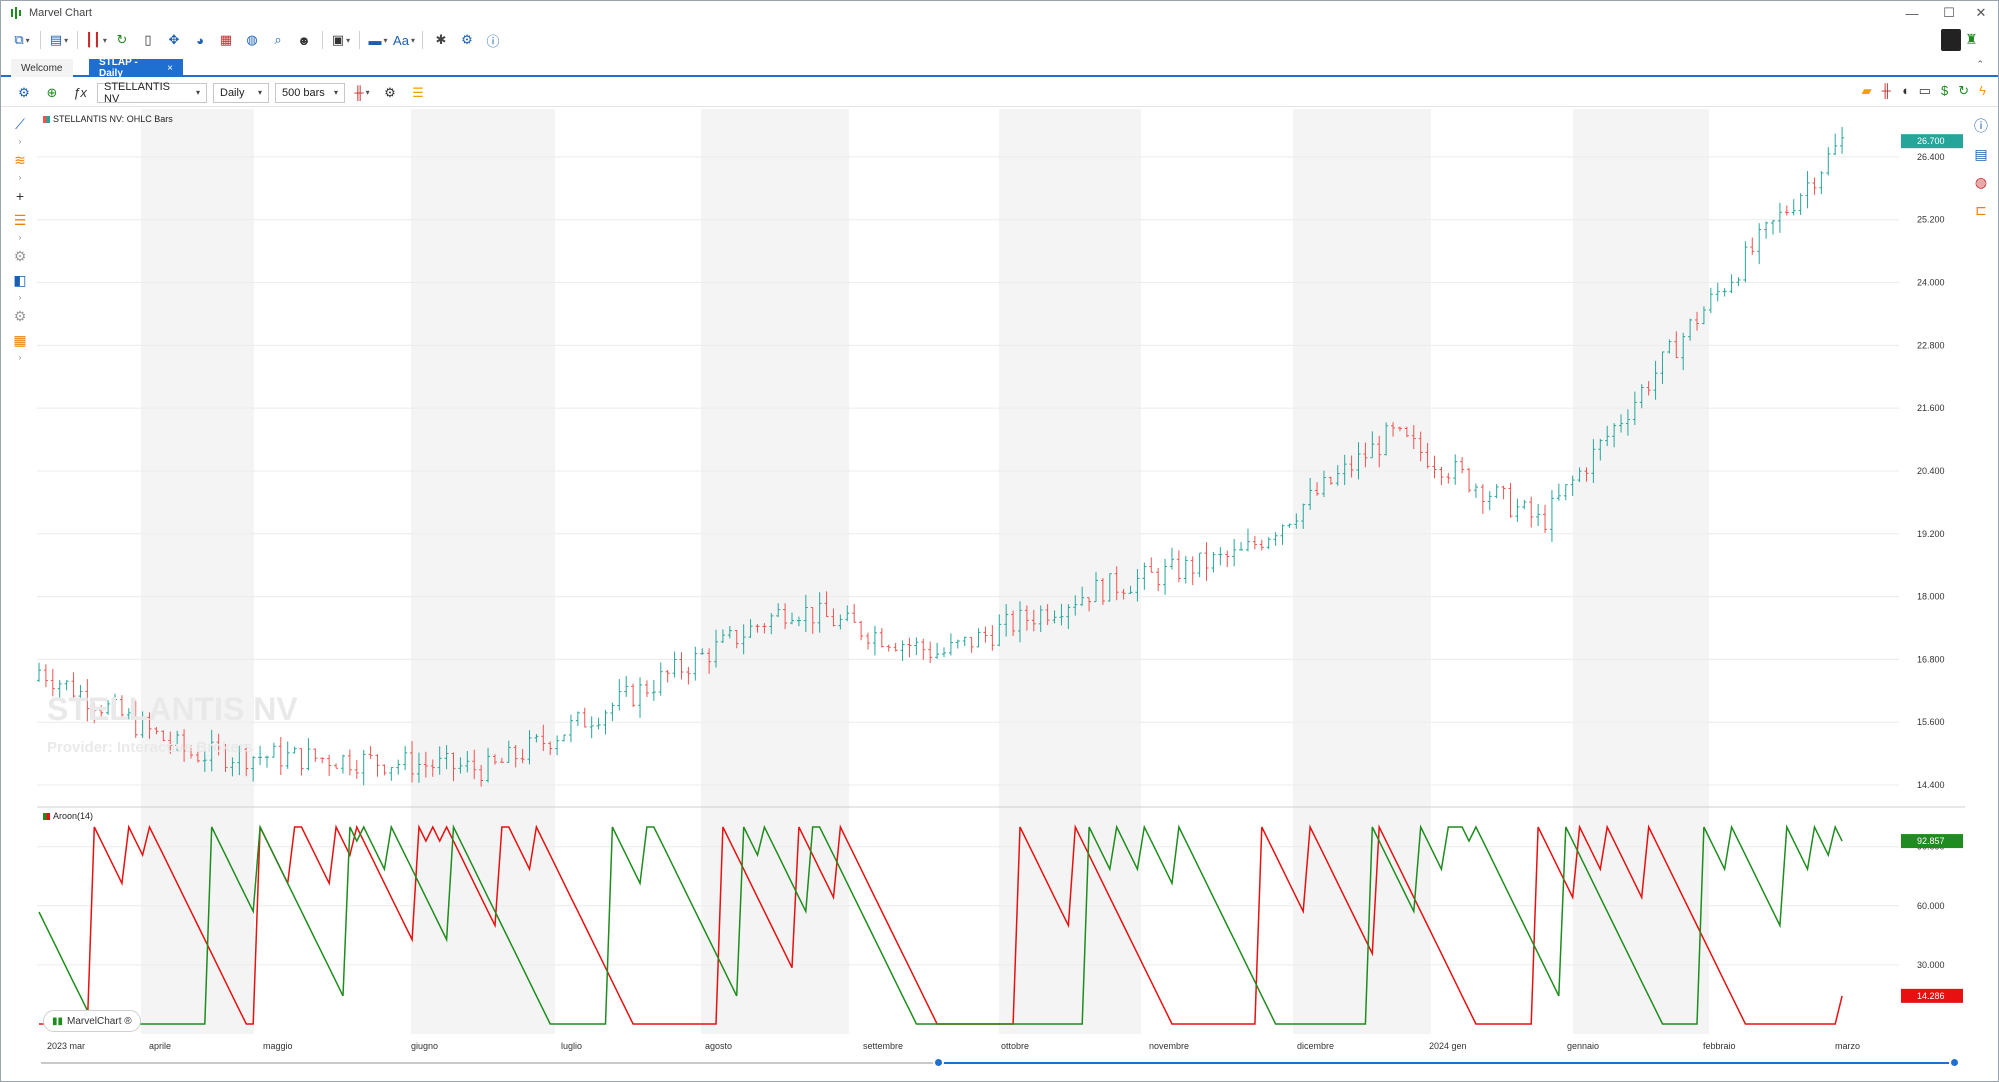 The image size is (1999, 1082). What do you see at coordinates (80, 93) in the screenshot?
I see `function-icon: ƒx` at bounding box center [80, 93].